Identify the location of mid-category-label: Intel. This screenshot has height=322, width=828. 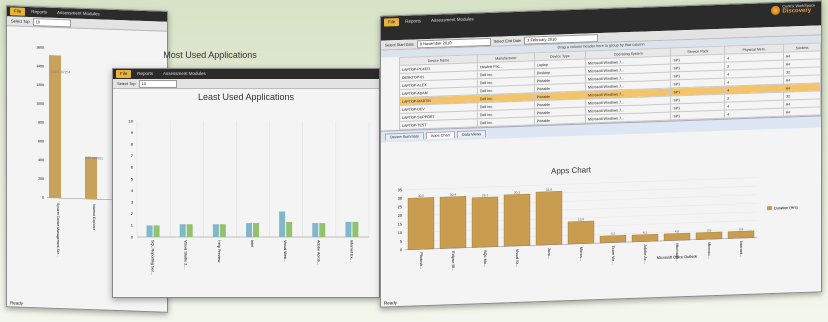
(252, 243).